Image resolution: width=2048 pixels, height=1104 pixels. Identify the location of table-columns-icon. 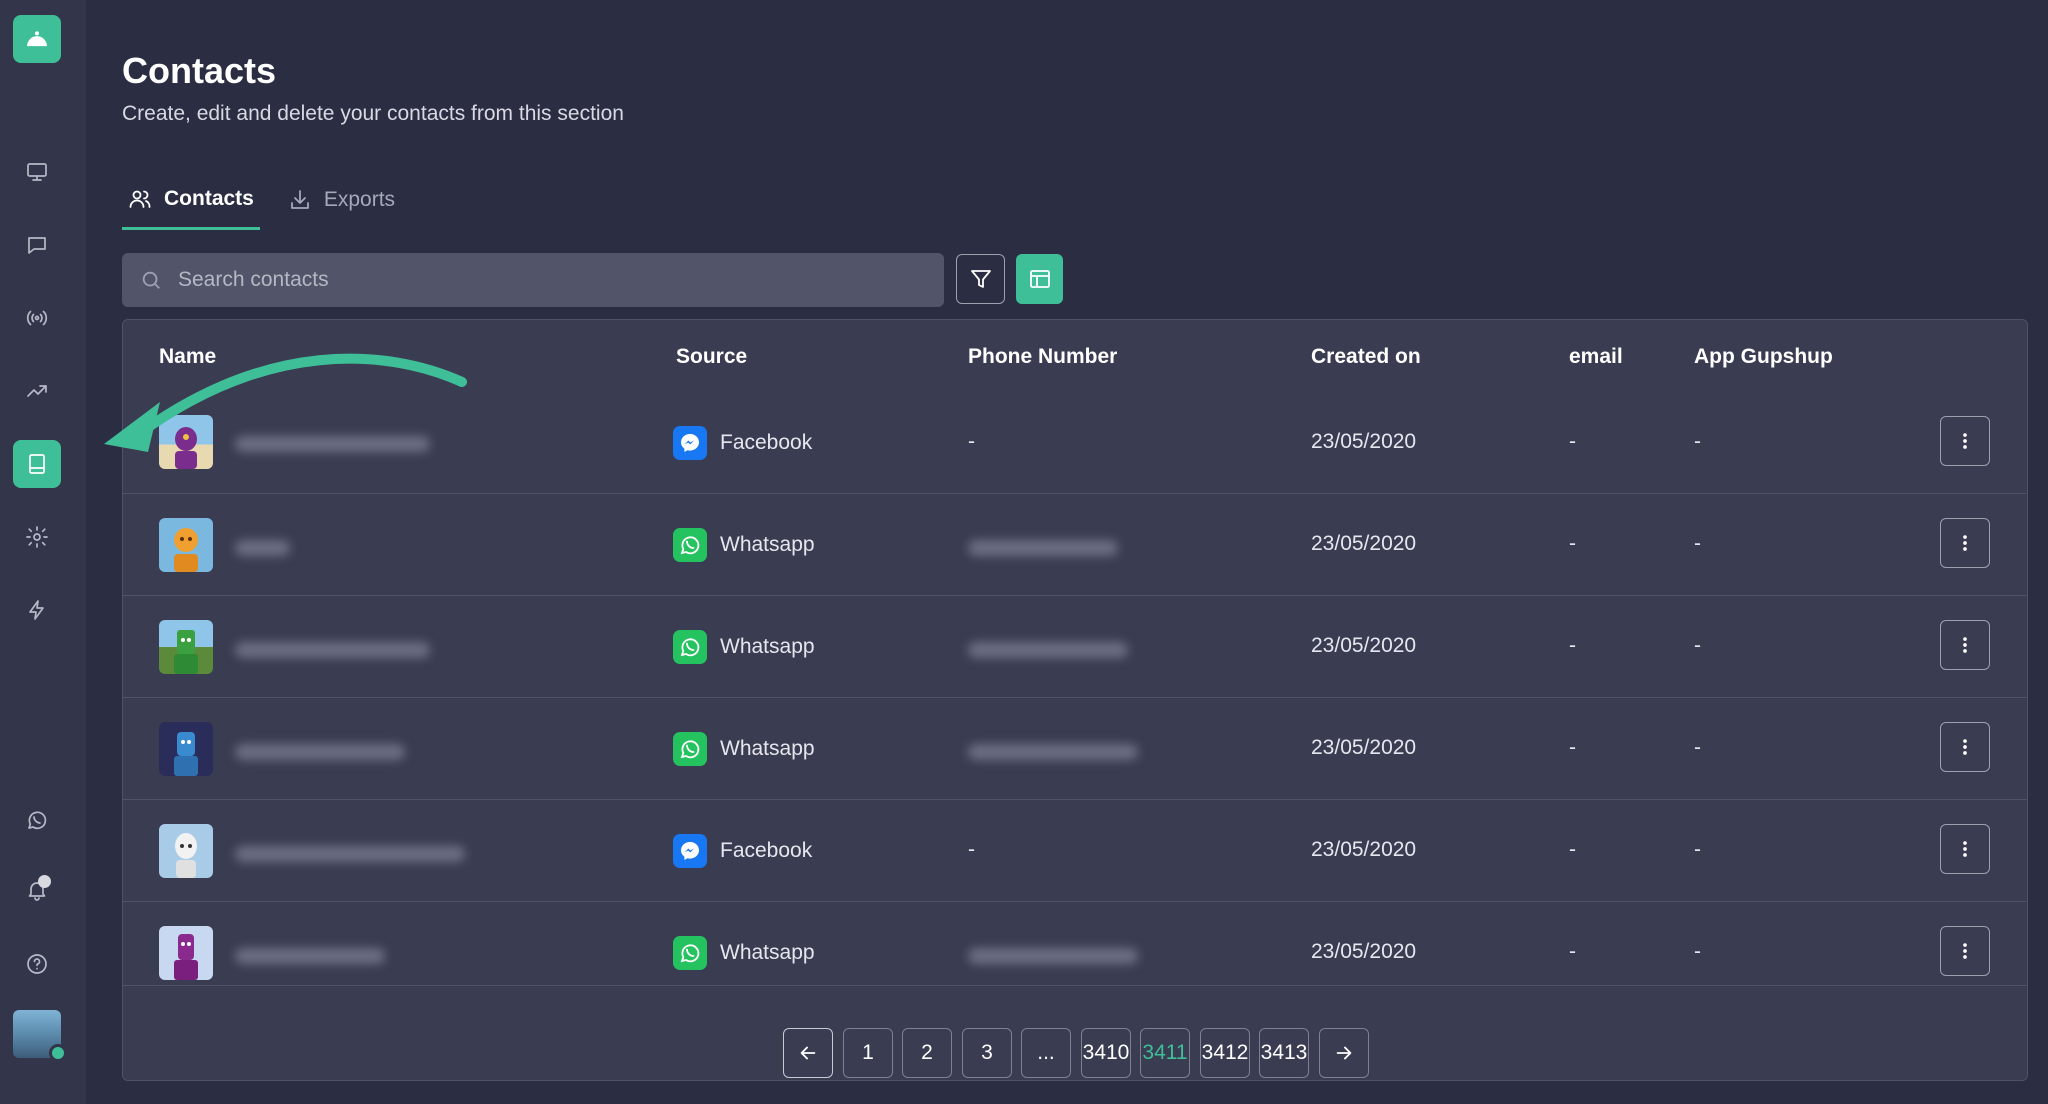
(1039, 279).